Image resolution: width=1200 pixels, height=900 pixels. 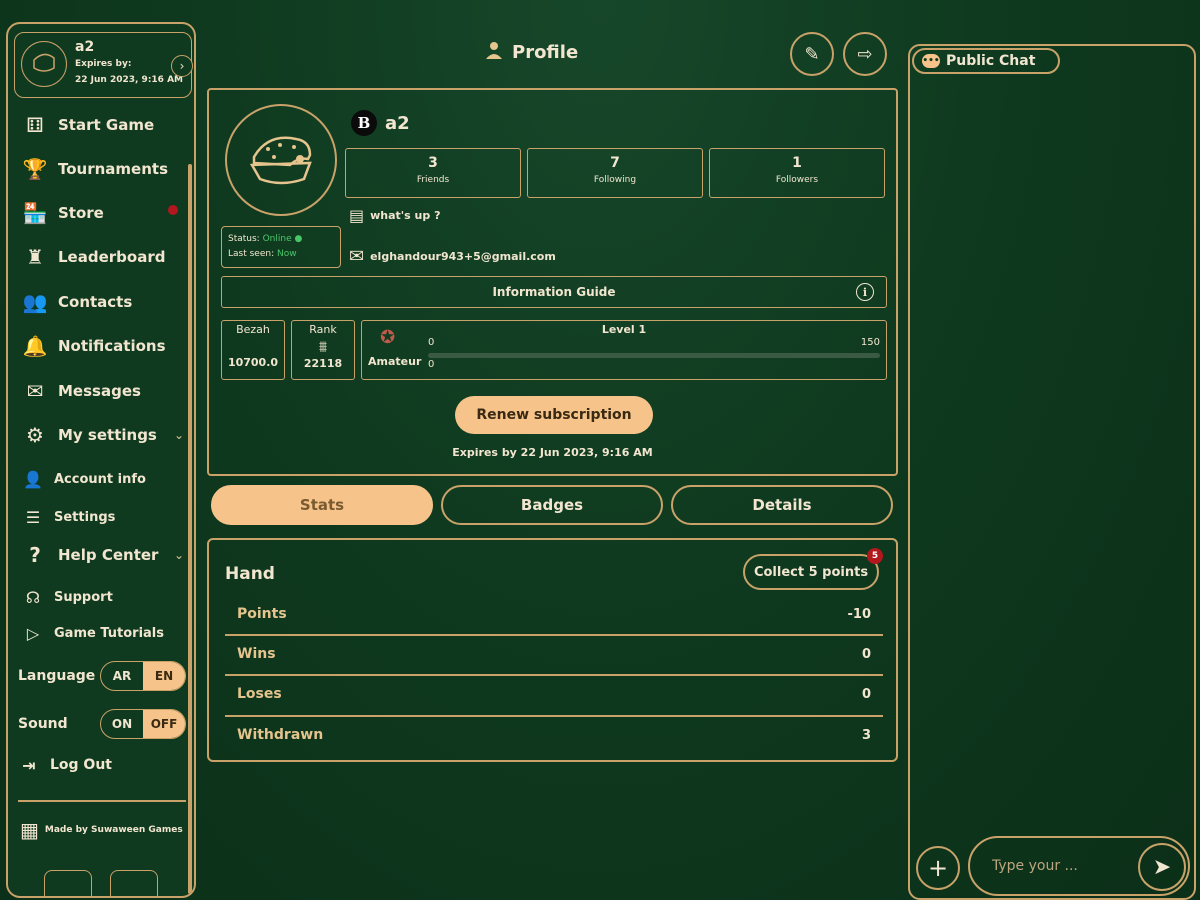 What do you see at coordinates (277, 239) in the screenshot?
I see `status-value: Online` at bounding box center [277, 239].